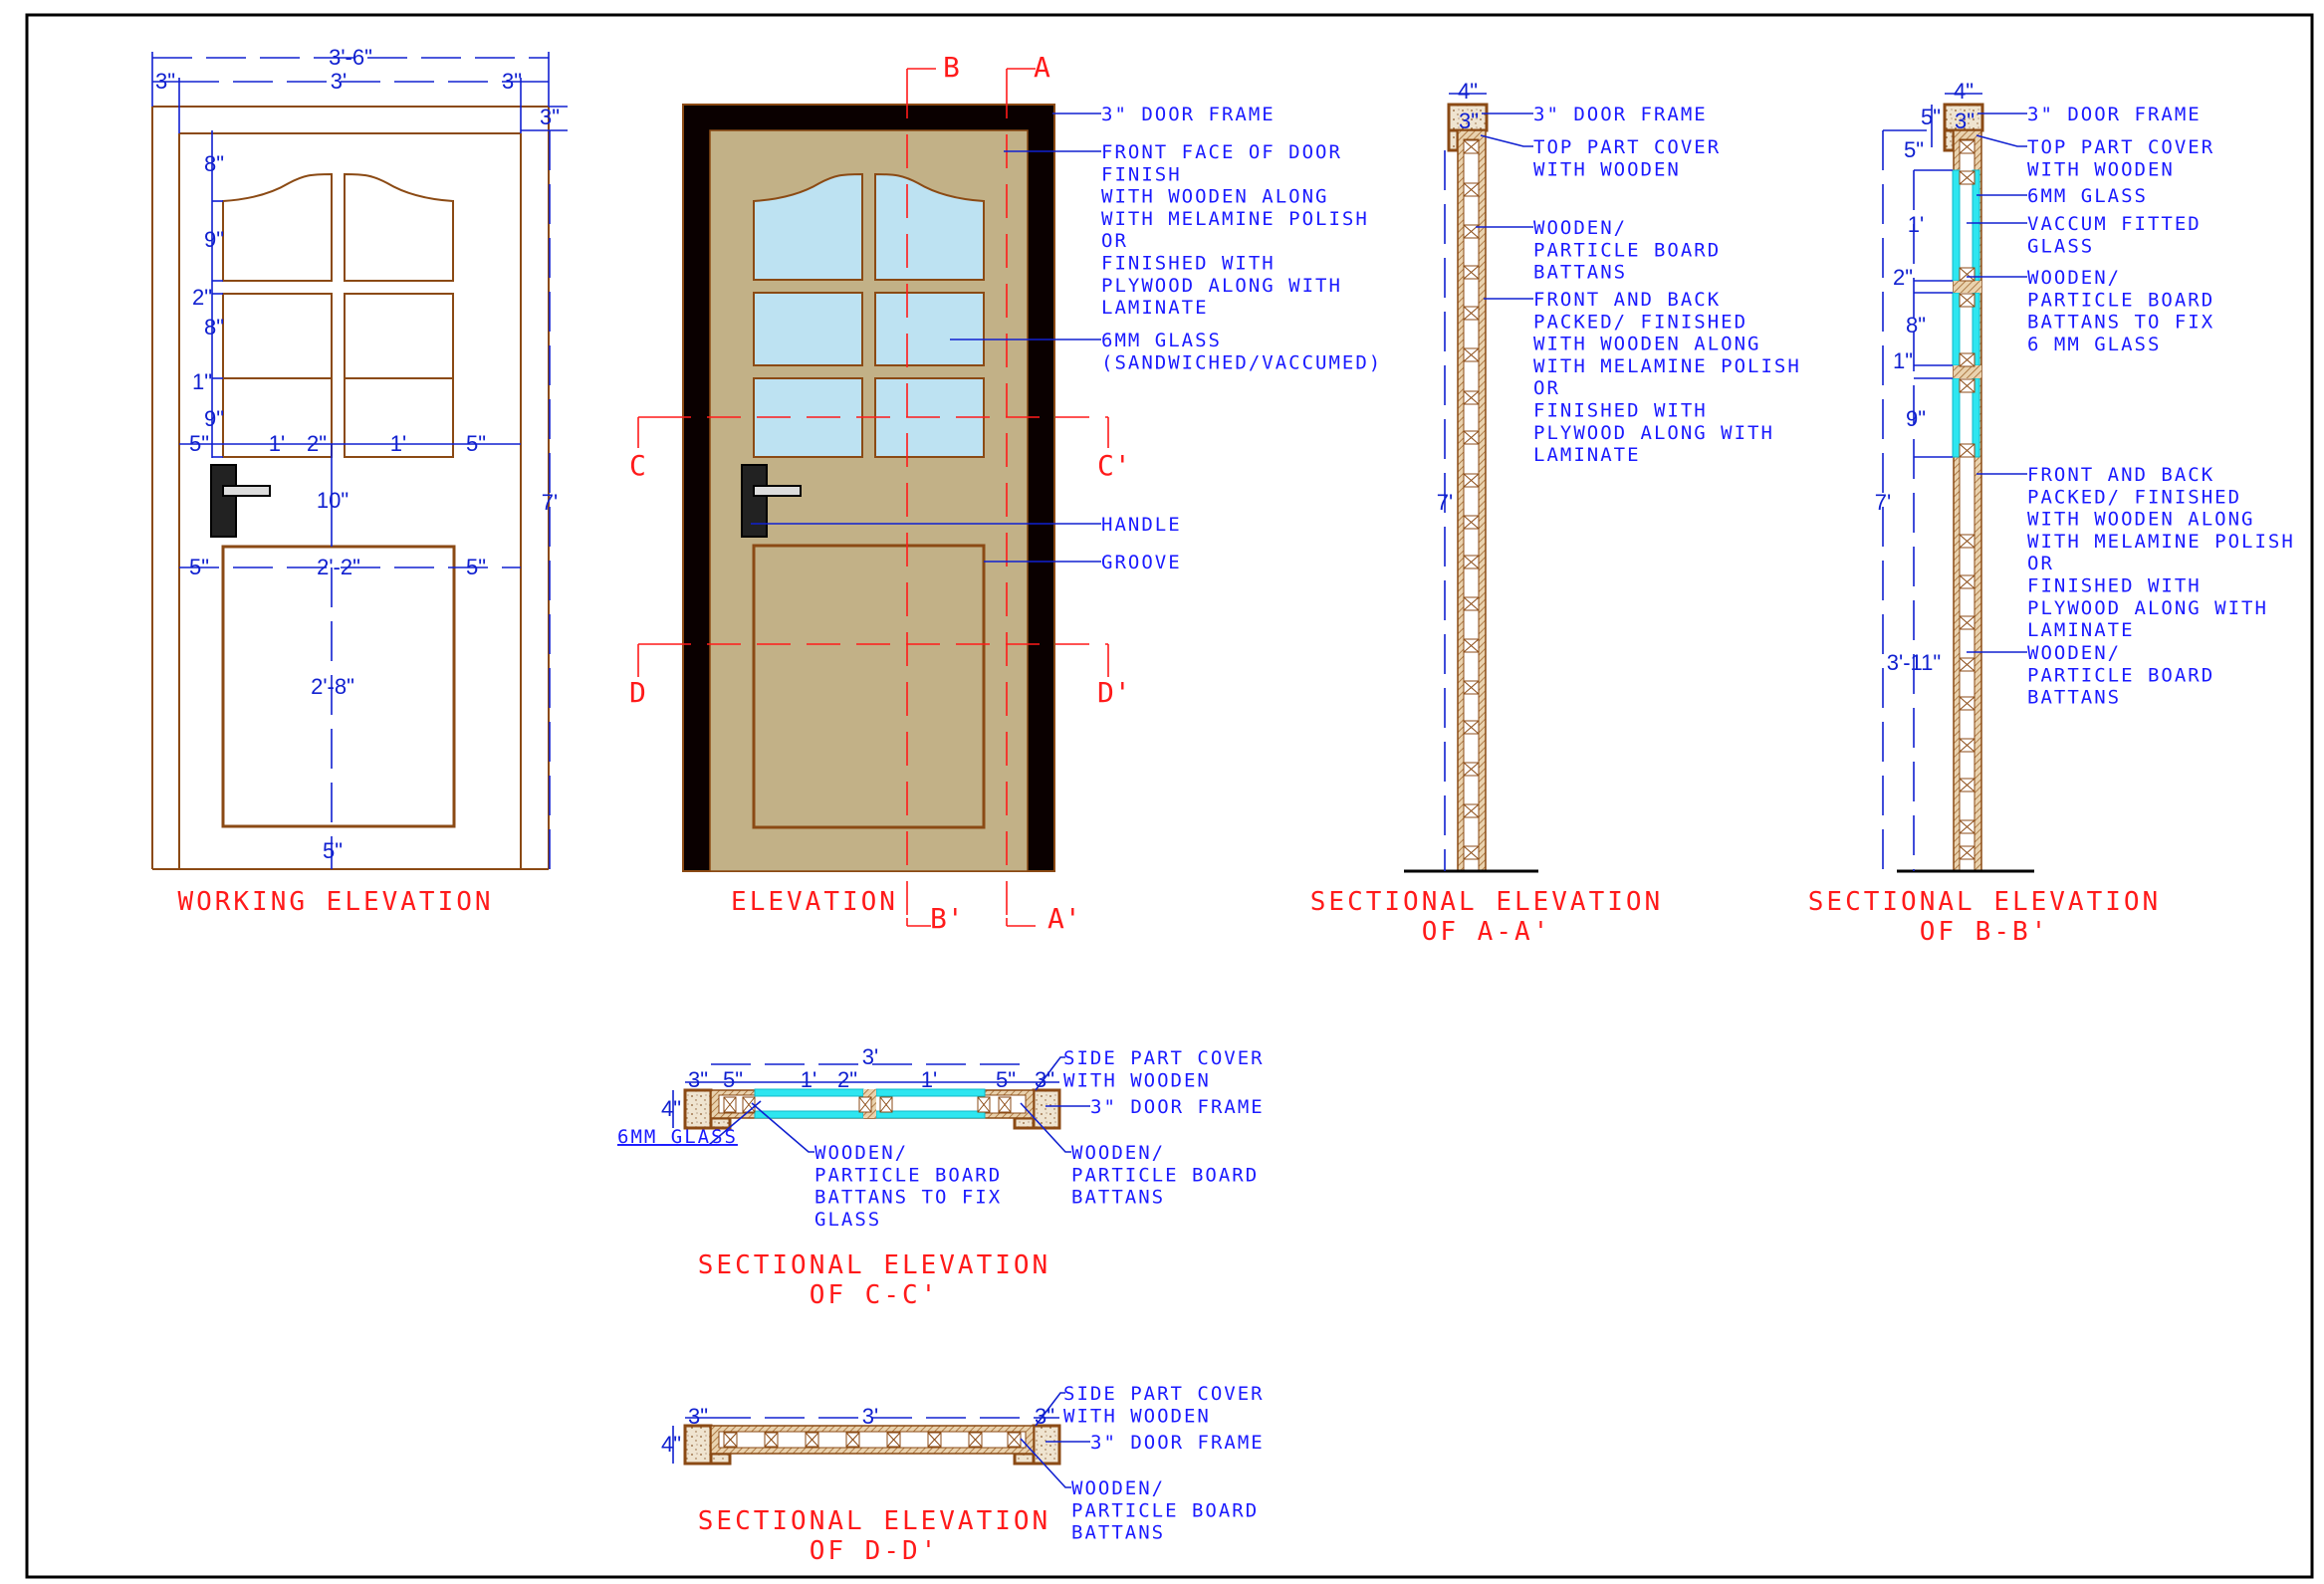  I want to click on note-line: PACKED/ FINISHED, so click(1640, 322).